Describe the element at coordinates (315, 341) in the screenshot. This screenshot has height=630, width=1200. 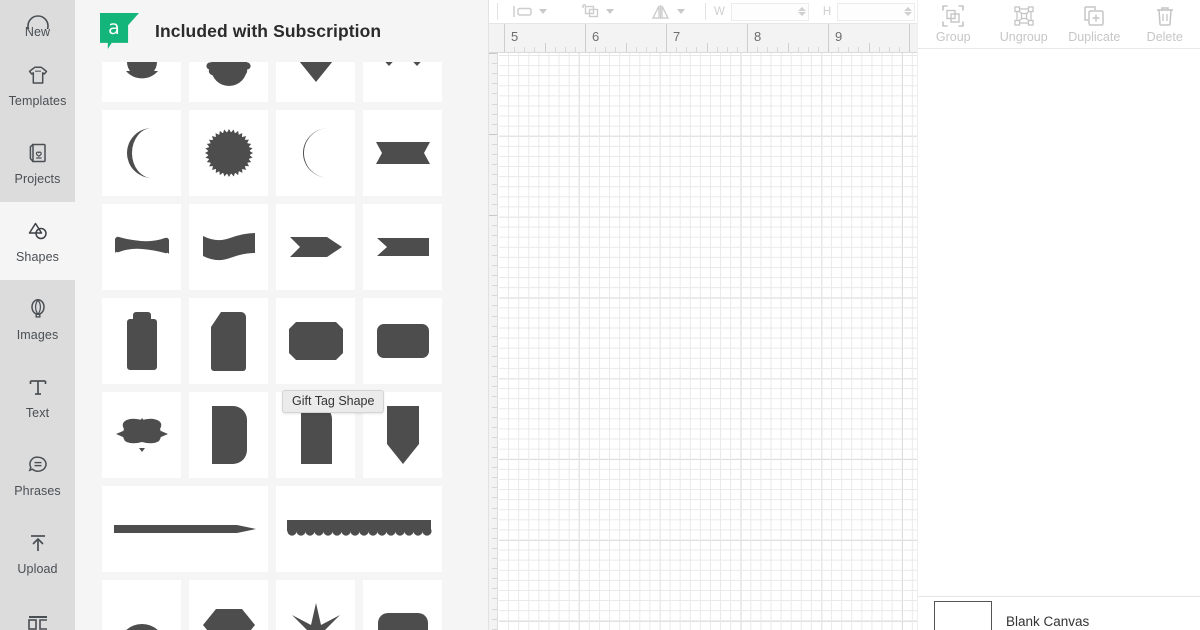
I see `shape-tile-cut-corner-rect` at that location.